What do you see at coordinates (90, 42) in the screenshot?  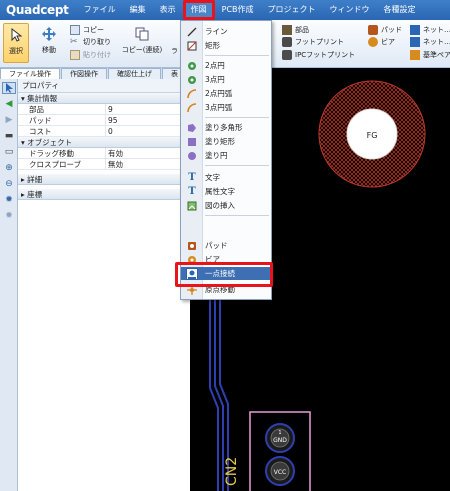 I see `cut-button: ✂ 切り取り` at bounding box center [90, 42].